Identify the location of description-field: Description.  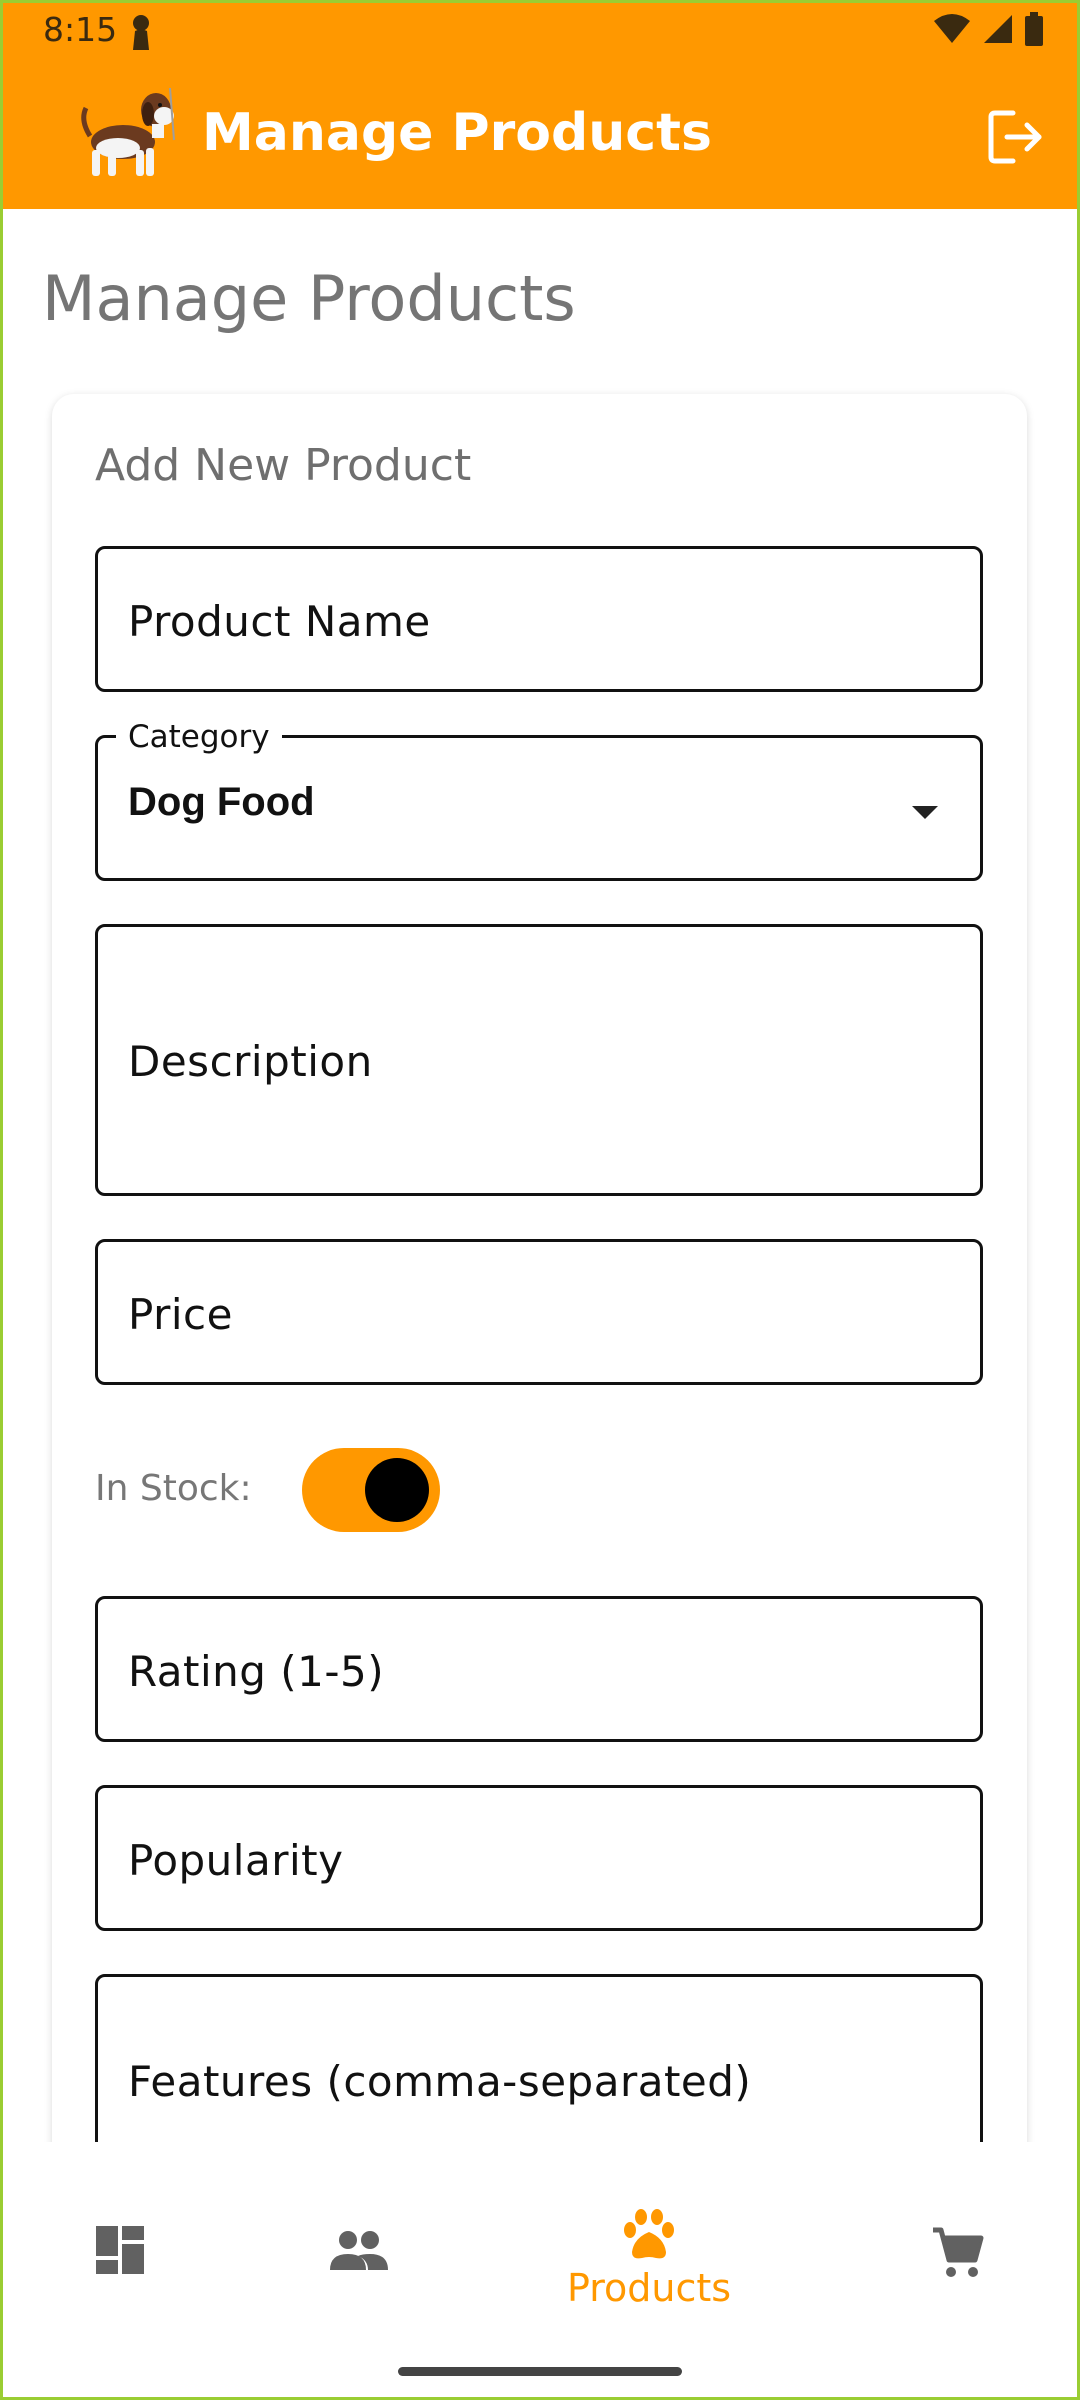
(539, 1060).